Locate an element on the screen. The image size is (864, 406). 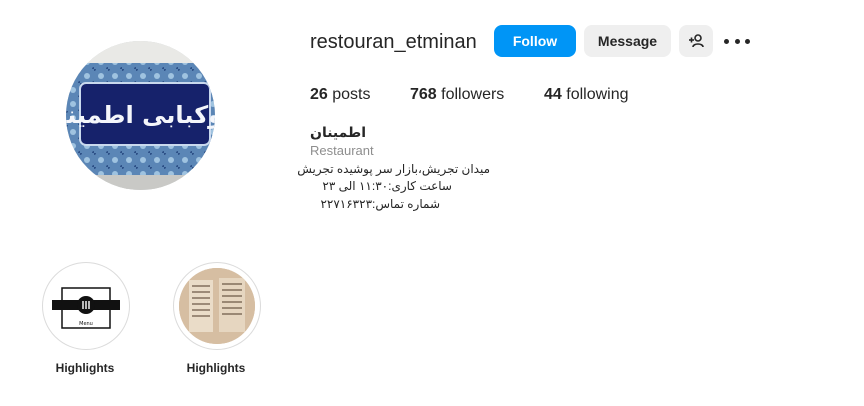
add-user-button is located at coordinates (696, 41).